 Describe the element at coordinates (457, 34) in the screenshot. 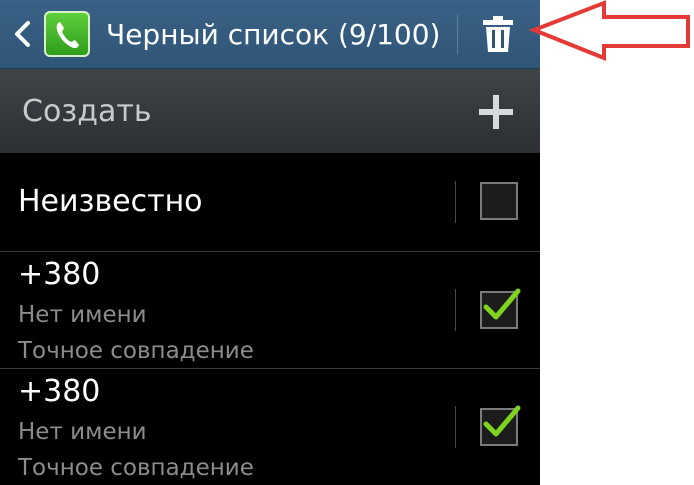

I see `action-bar-divider` at that location.